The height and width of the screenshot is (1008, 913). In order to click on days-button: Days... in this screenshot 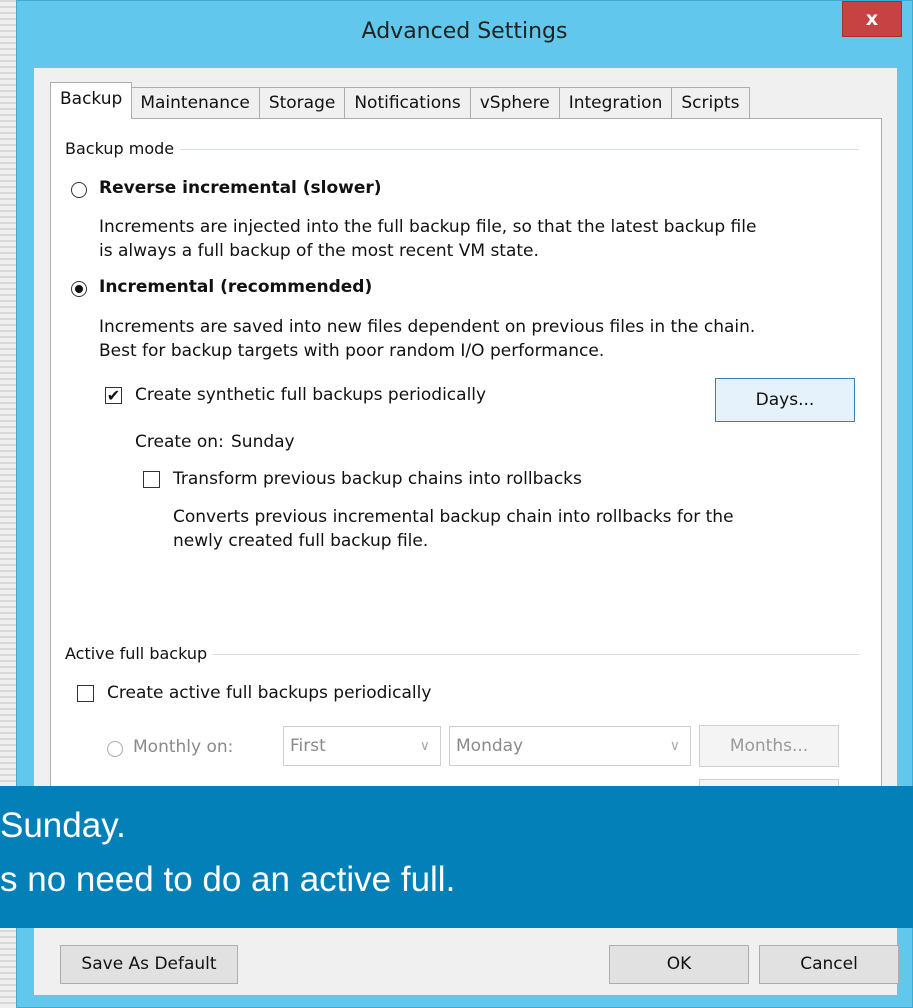, I will do `click(785, 400)`.